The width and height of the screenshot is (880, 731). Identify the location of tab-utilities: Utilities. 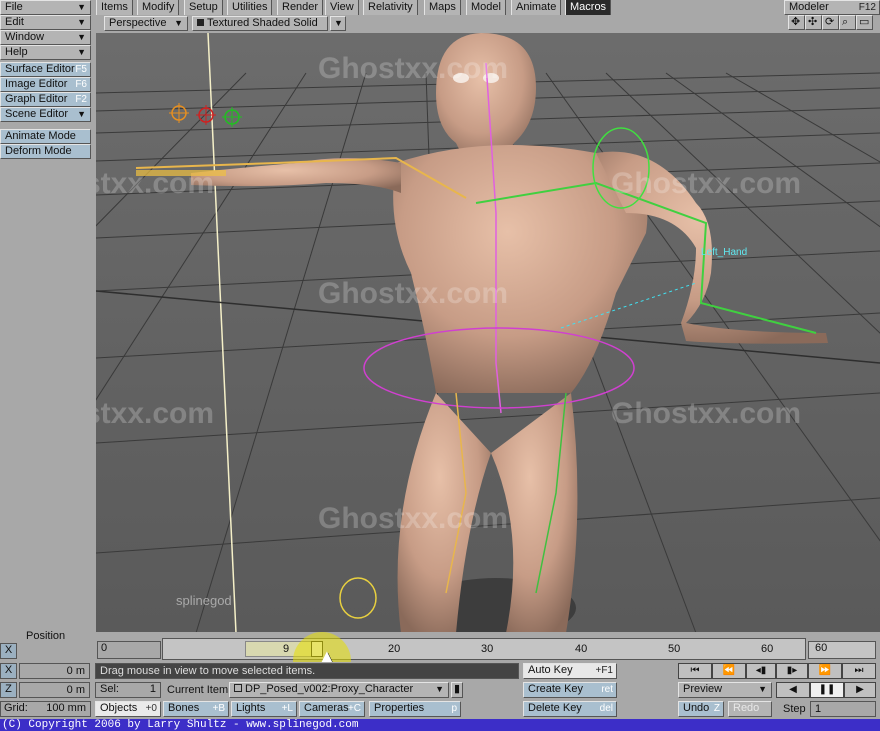
(250, 7).